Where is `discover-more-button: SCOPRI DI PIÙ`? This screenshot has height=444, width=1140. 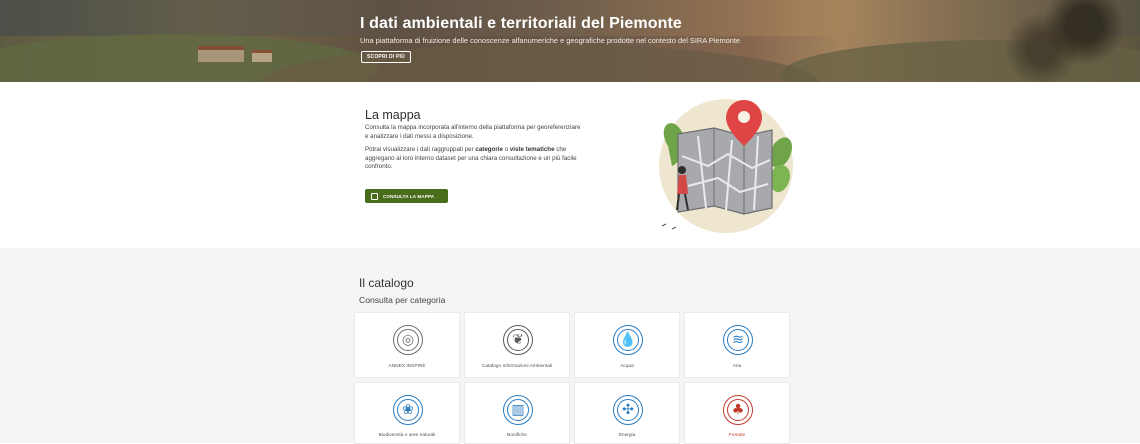
discover-more-button: SCOPRI DI PIÙ is located at coordinates (386, 57).